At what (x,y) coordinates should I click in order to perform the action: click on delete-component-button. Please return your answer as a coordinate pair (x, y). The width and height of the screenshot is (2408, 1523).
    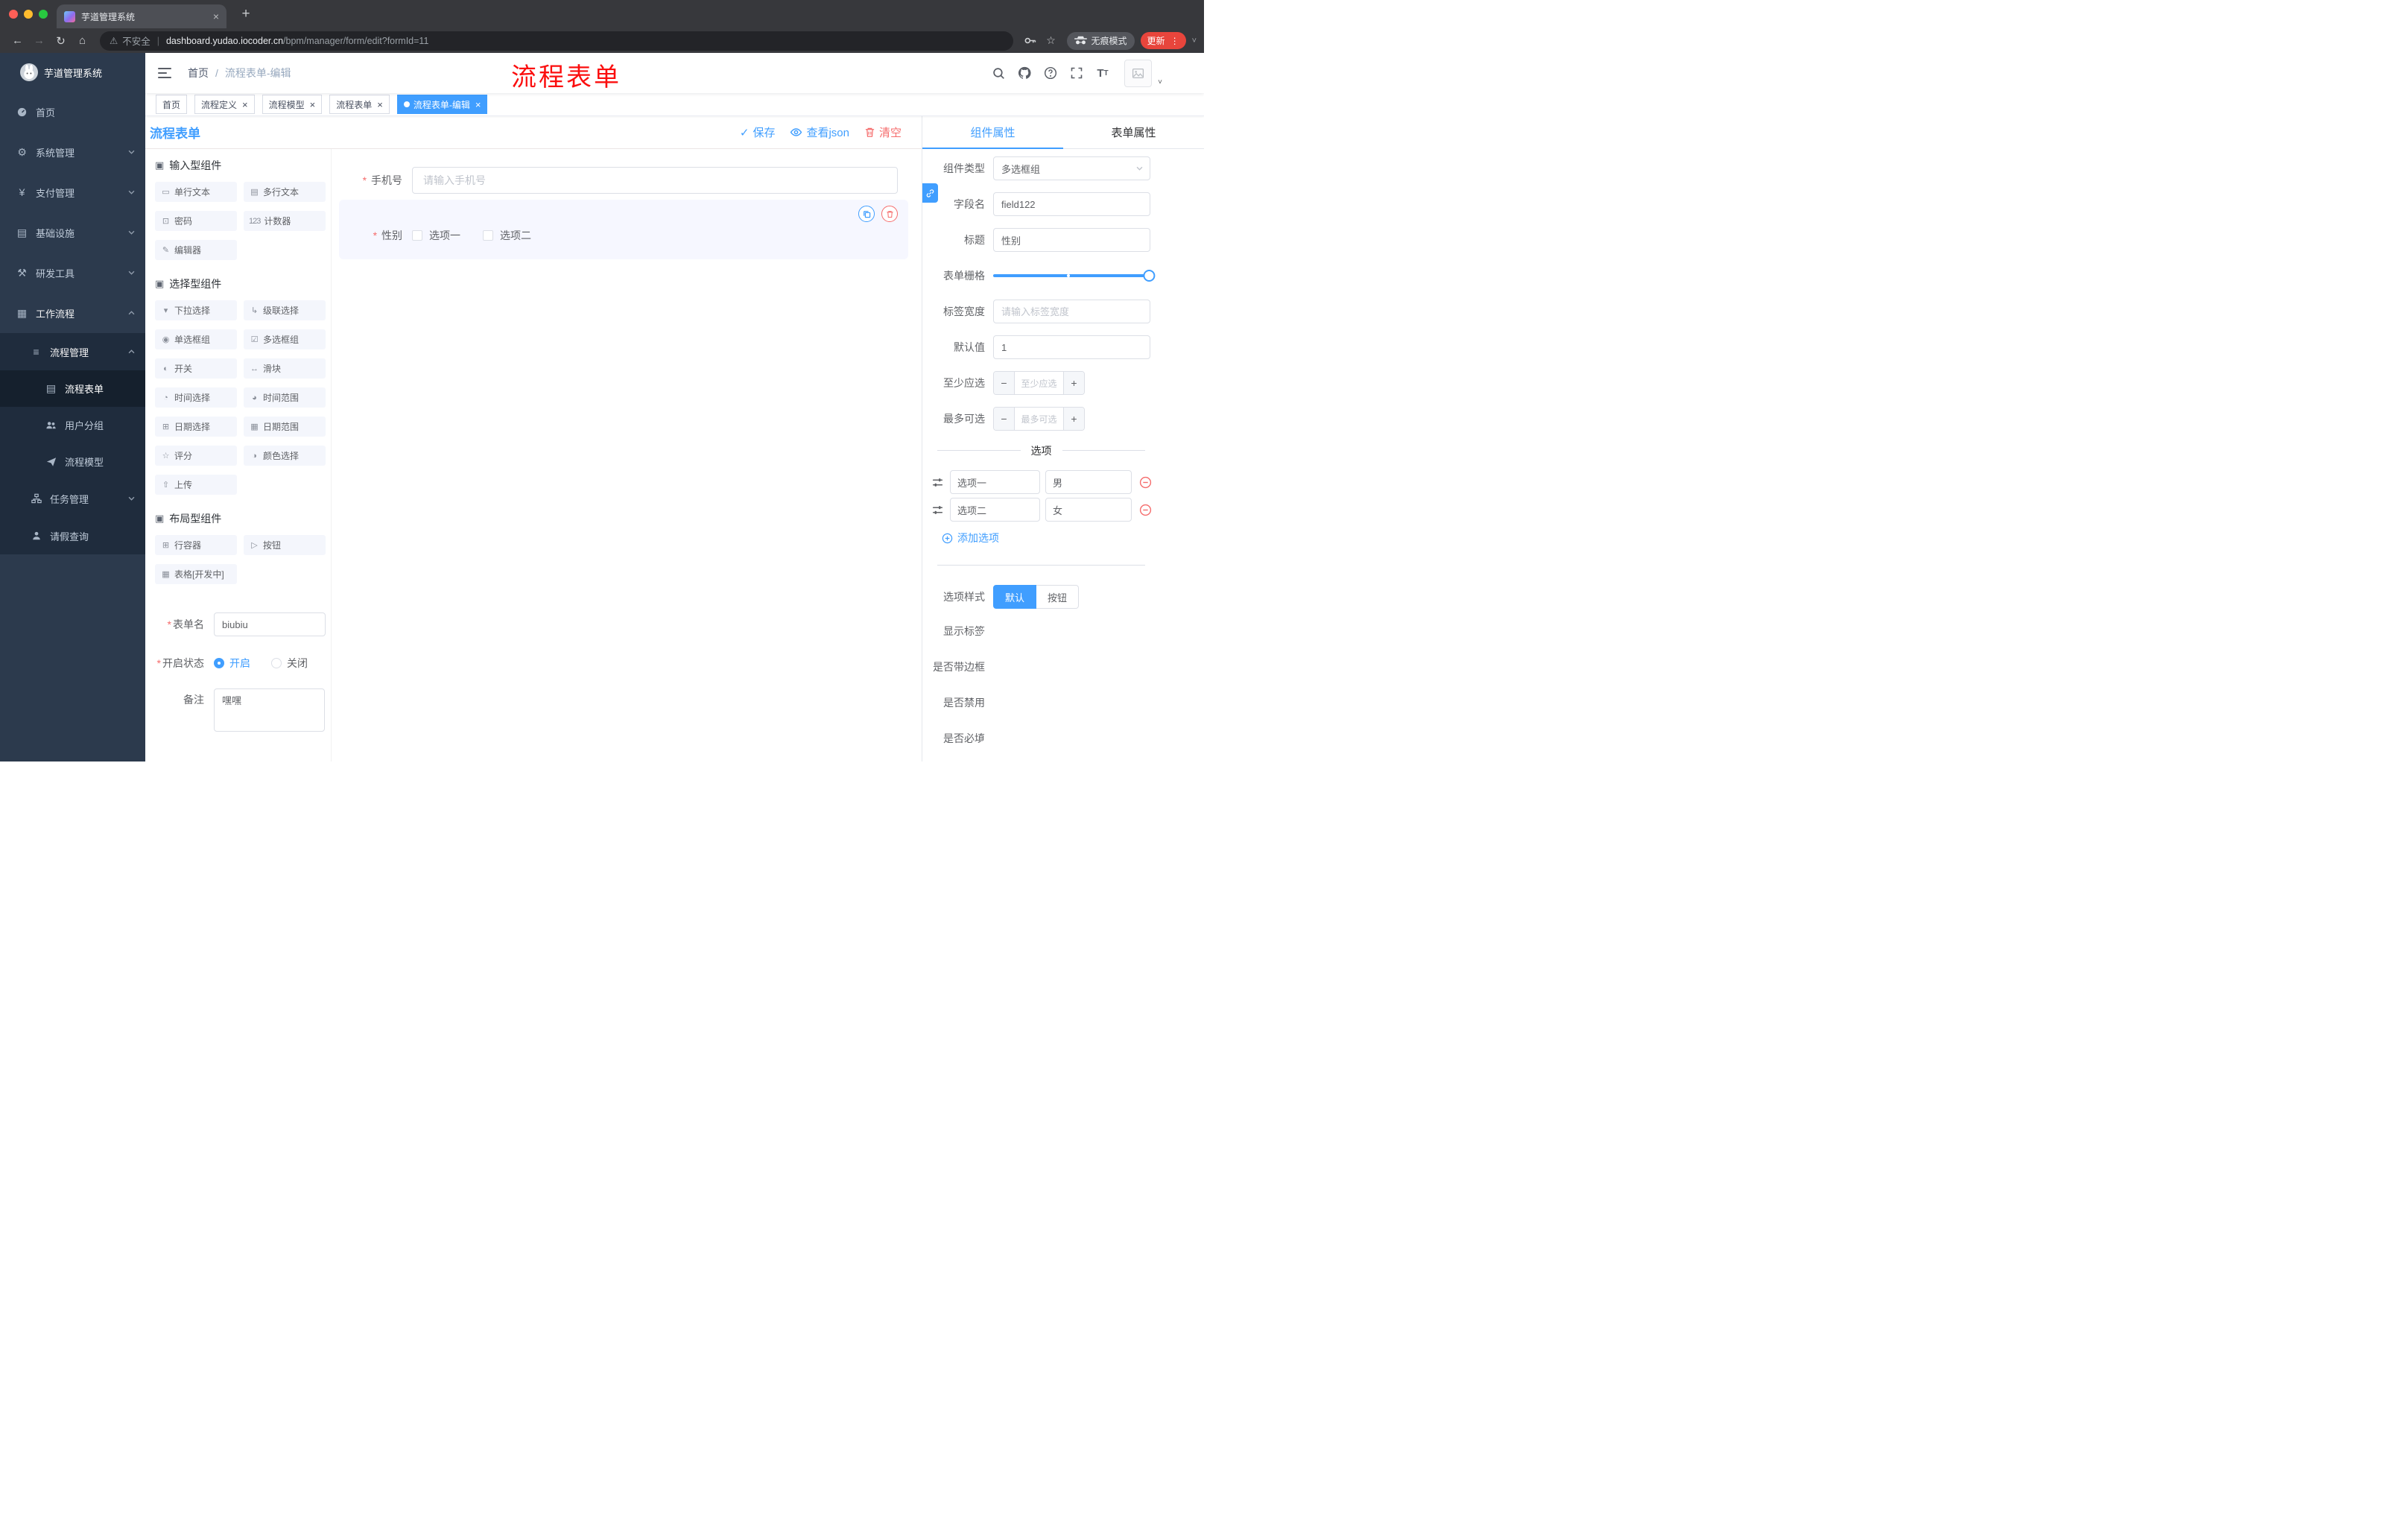
    Looking at the image, I should click on (889, 214).